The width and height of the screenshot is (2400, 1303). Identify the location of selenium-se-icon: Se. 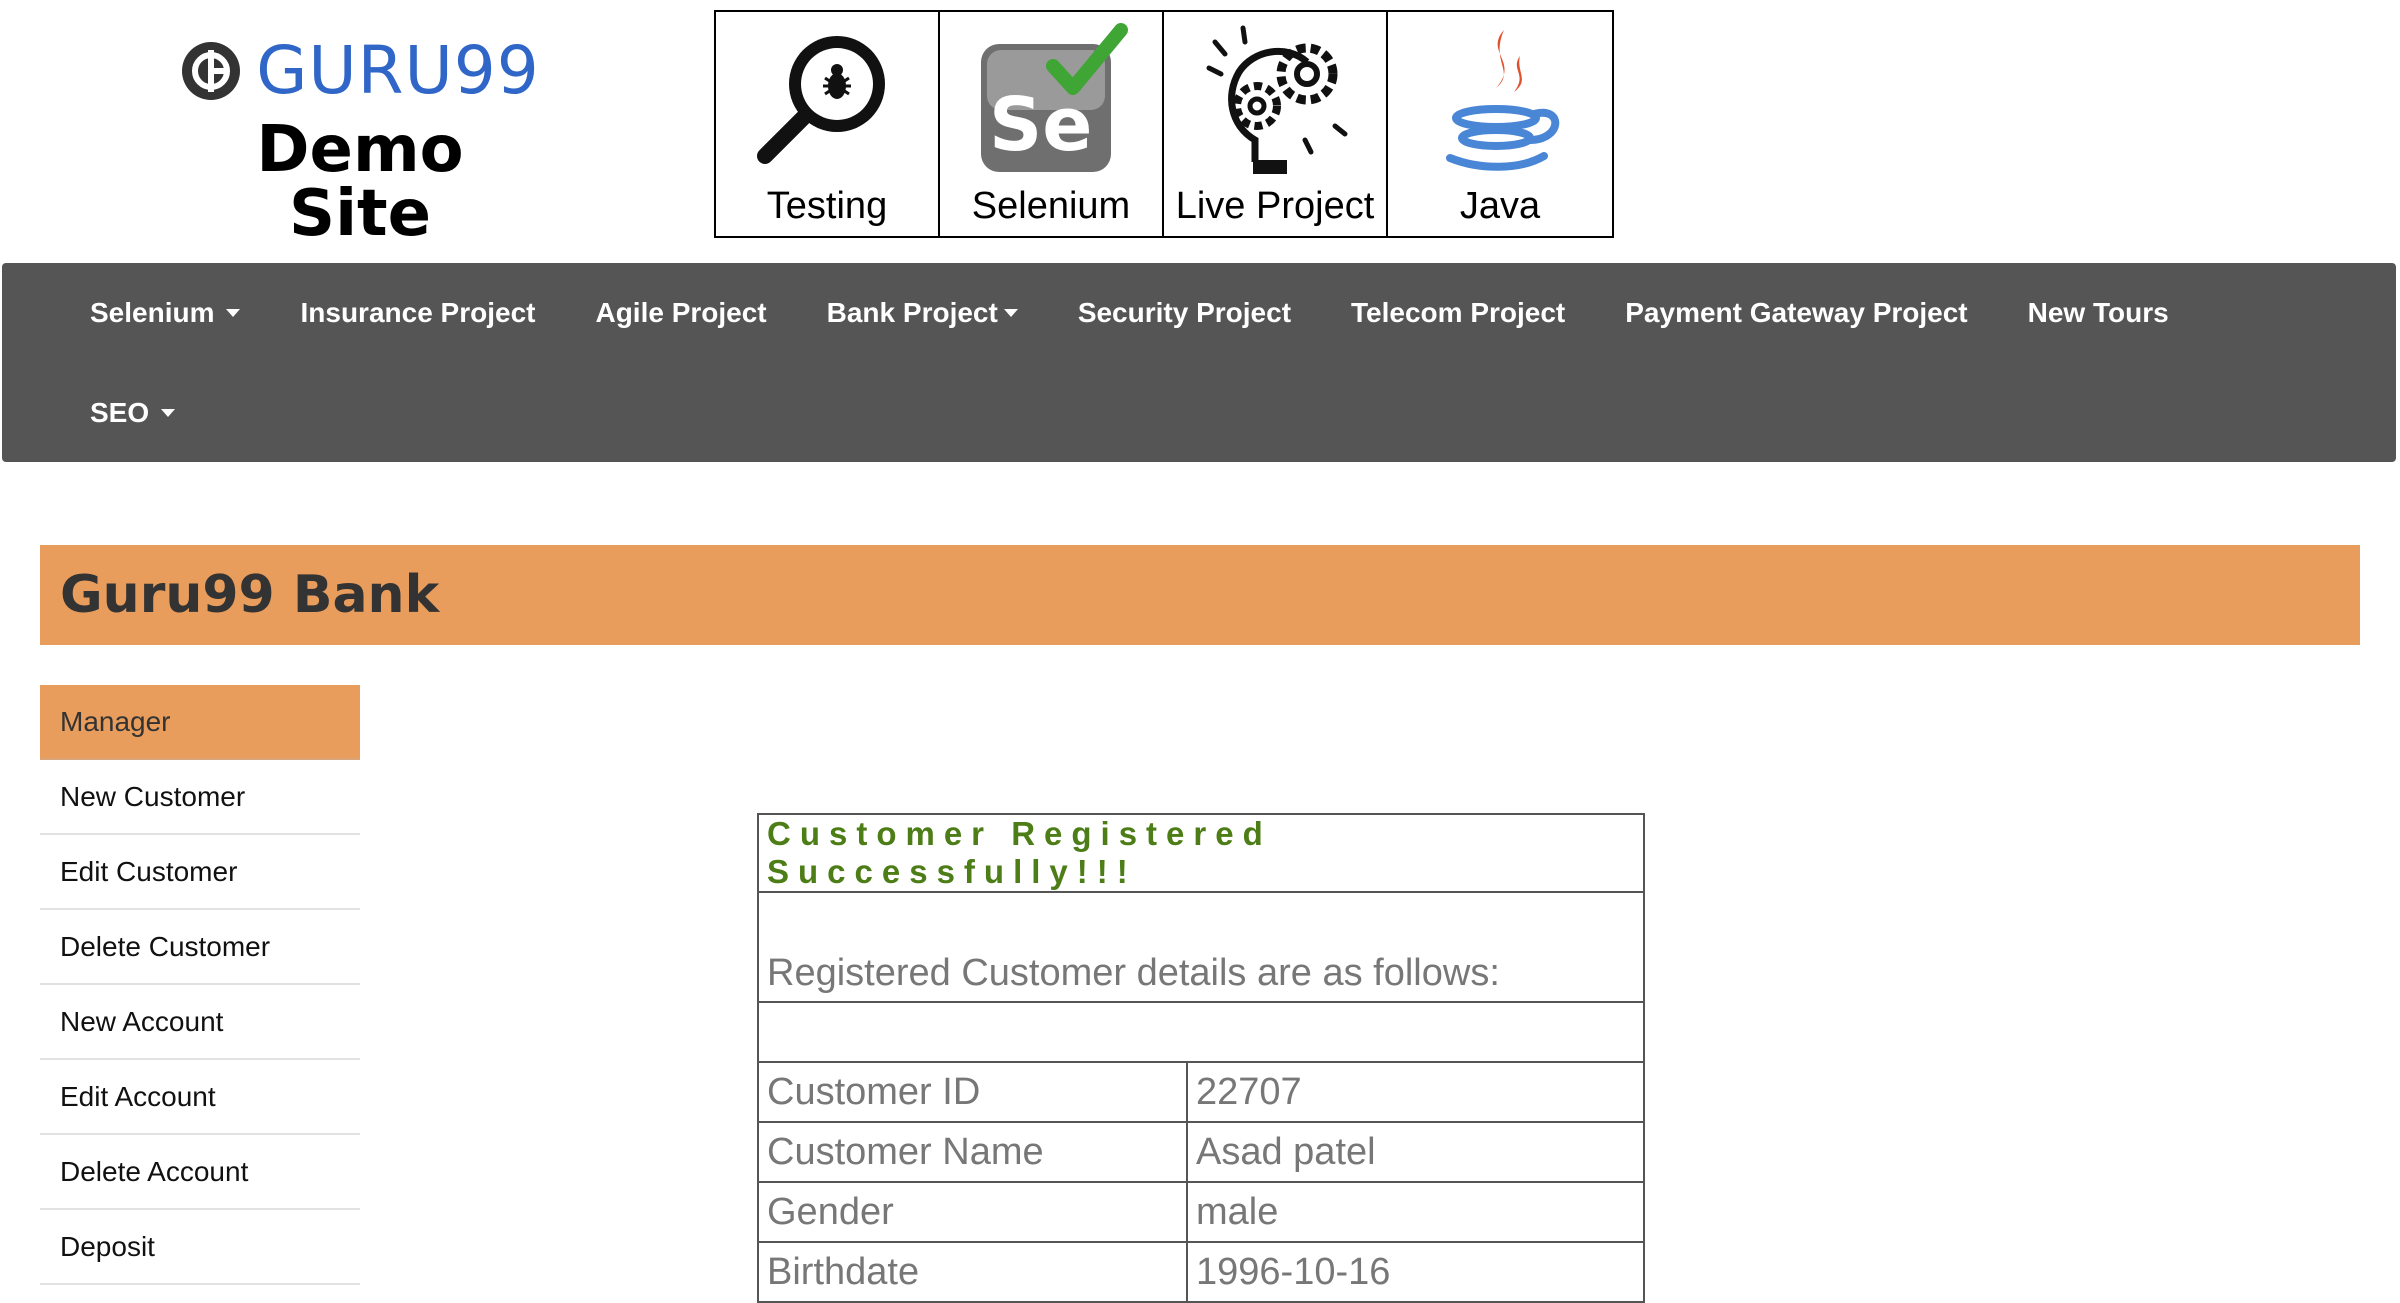
(1054, 98).